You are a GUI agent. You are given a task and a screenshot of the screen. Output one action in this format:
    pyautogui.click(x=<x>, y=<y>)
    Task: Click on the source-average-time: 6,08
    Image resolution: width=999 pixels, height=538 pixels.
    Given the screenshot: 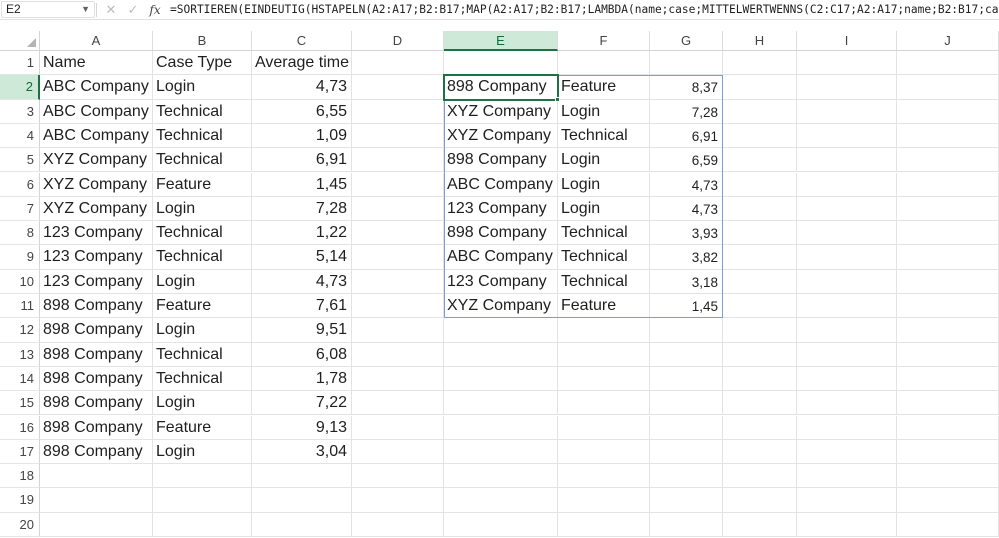 What is the action you would take?
    pyautogui.click(x=302, y=354)
    